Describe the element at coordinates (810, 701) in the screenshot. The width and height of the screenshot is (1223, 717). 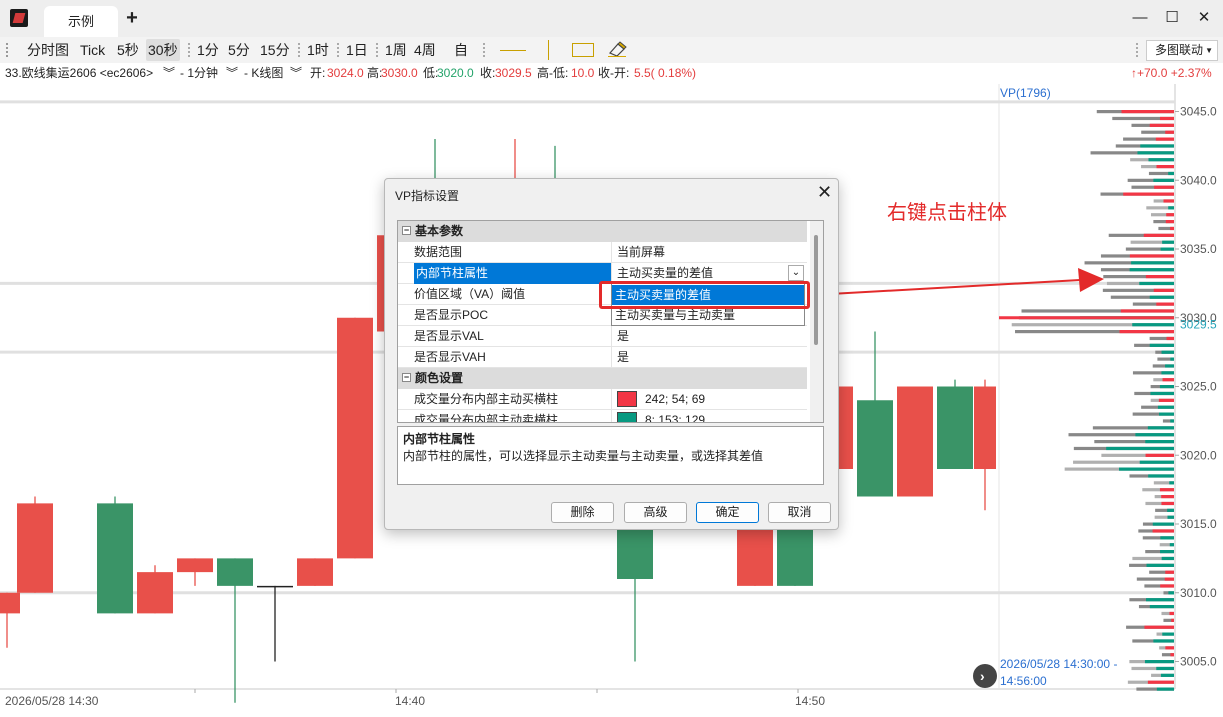
I see `time-label: 14:50` at that location.